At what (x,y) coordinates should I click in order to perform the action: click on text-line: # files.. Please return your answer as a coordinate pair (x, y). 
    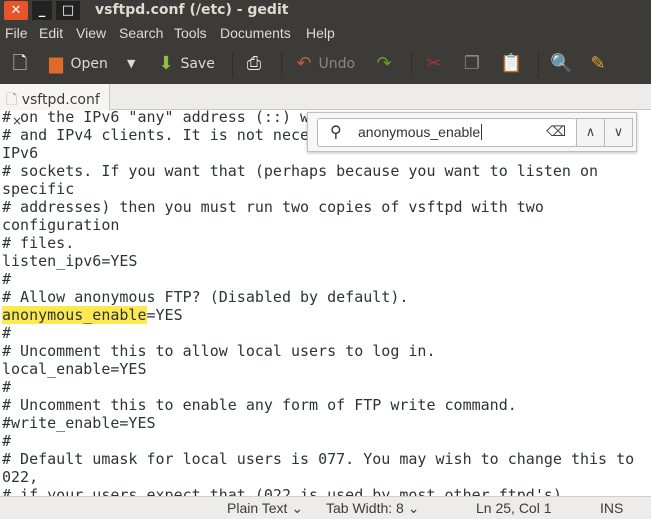
    Looking at the image, I should click on (38, 243).